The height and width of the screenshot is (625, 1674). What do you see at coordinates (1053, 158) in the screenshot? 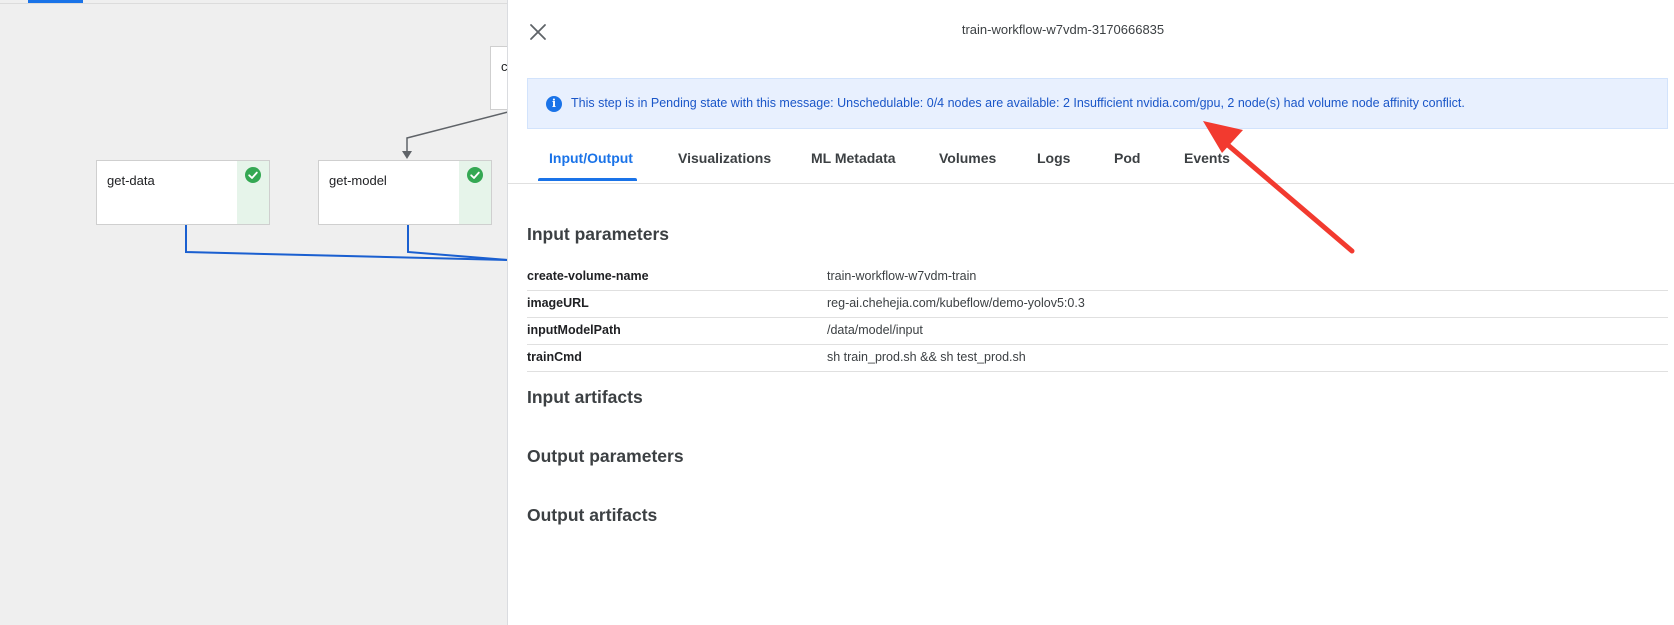
I see `tab-logs: Logs` at bounding box center [1053, 158].